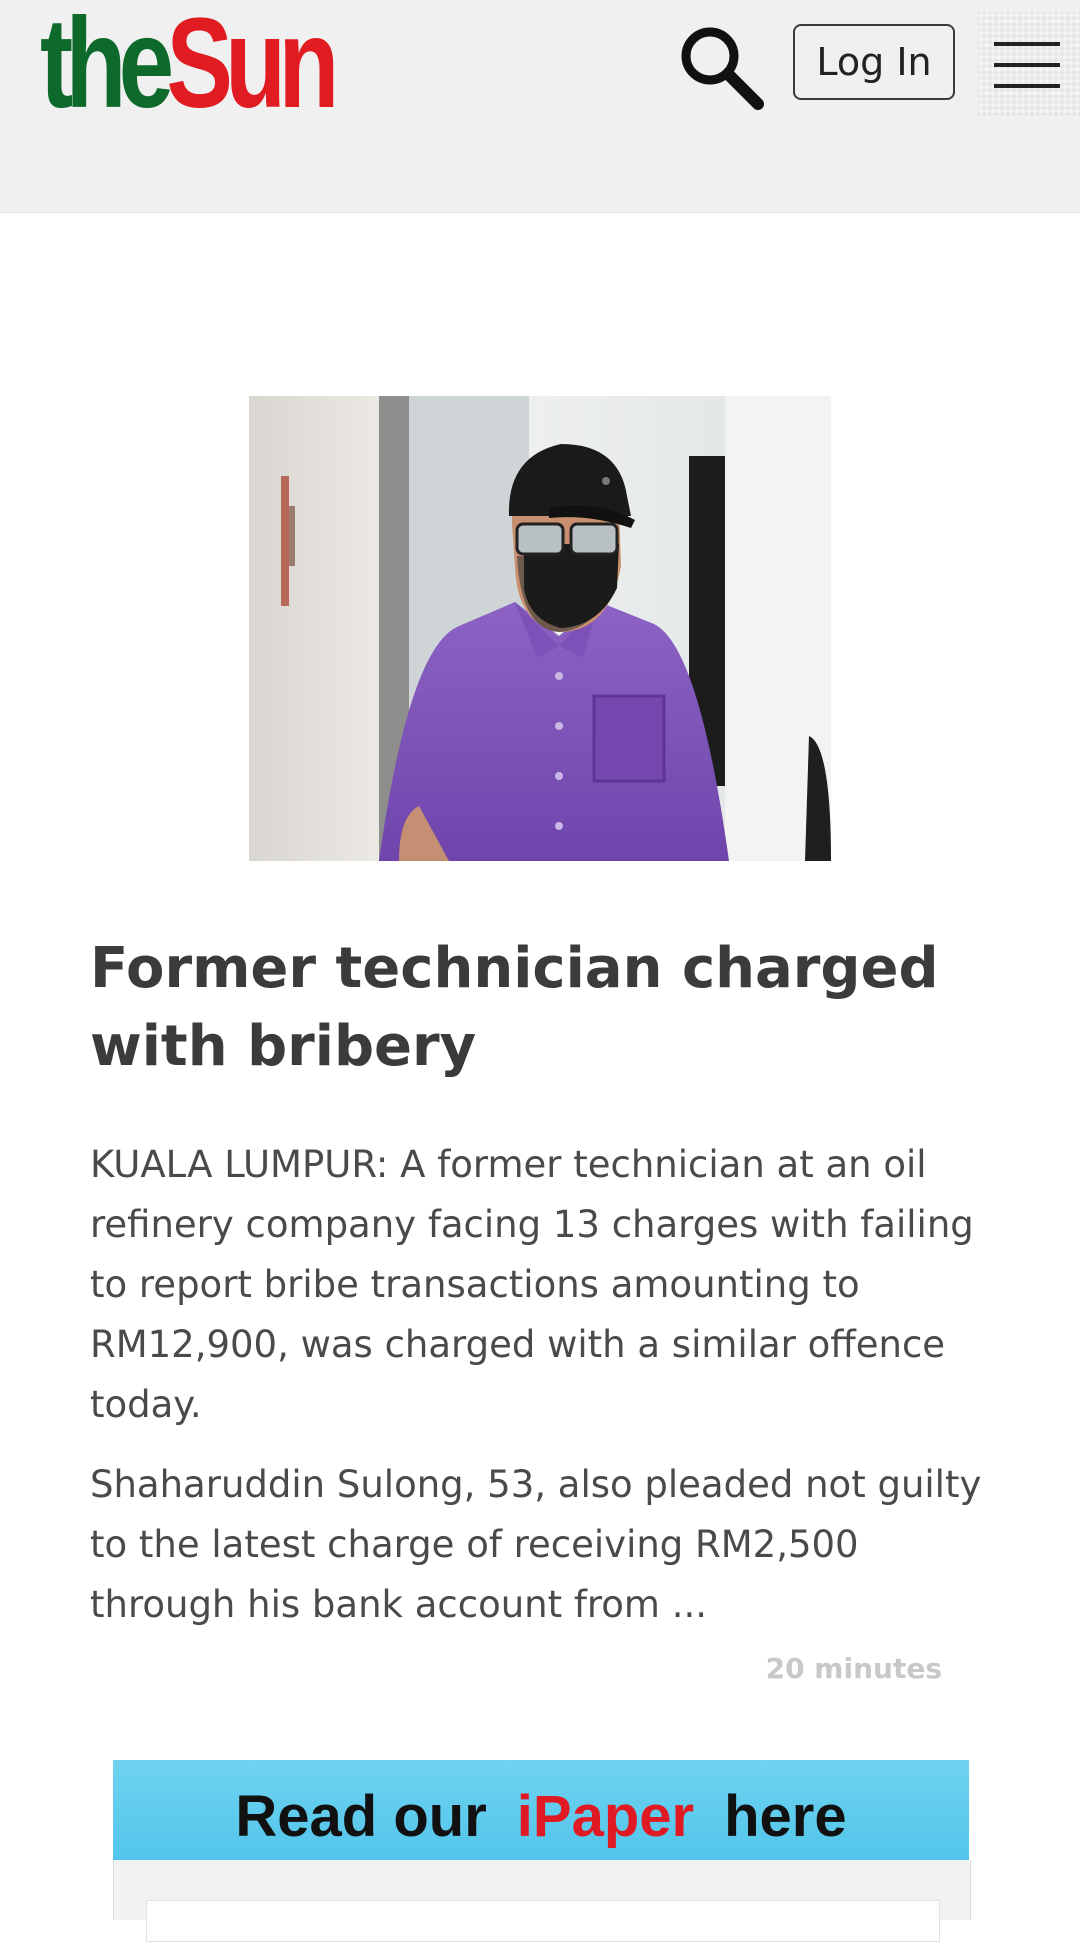 This screenshot has width=1080, height=1942. I want to click on thesun-logo: theSun, so click(189, 65).